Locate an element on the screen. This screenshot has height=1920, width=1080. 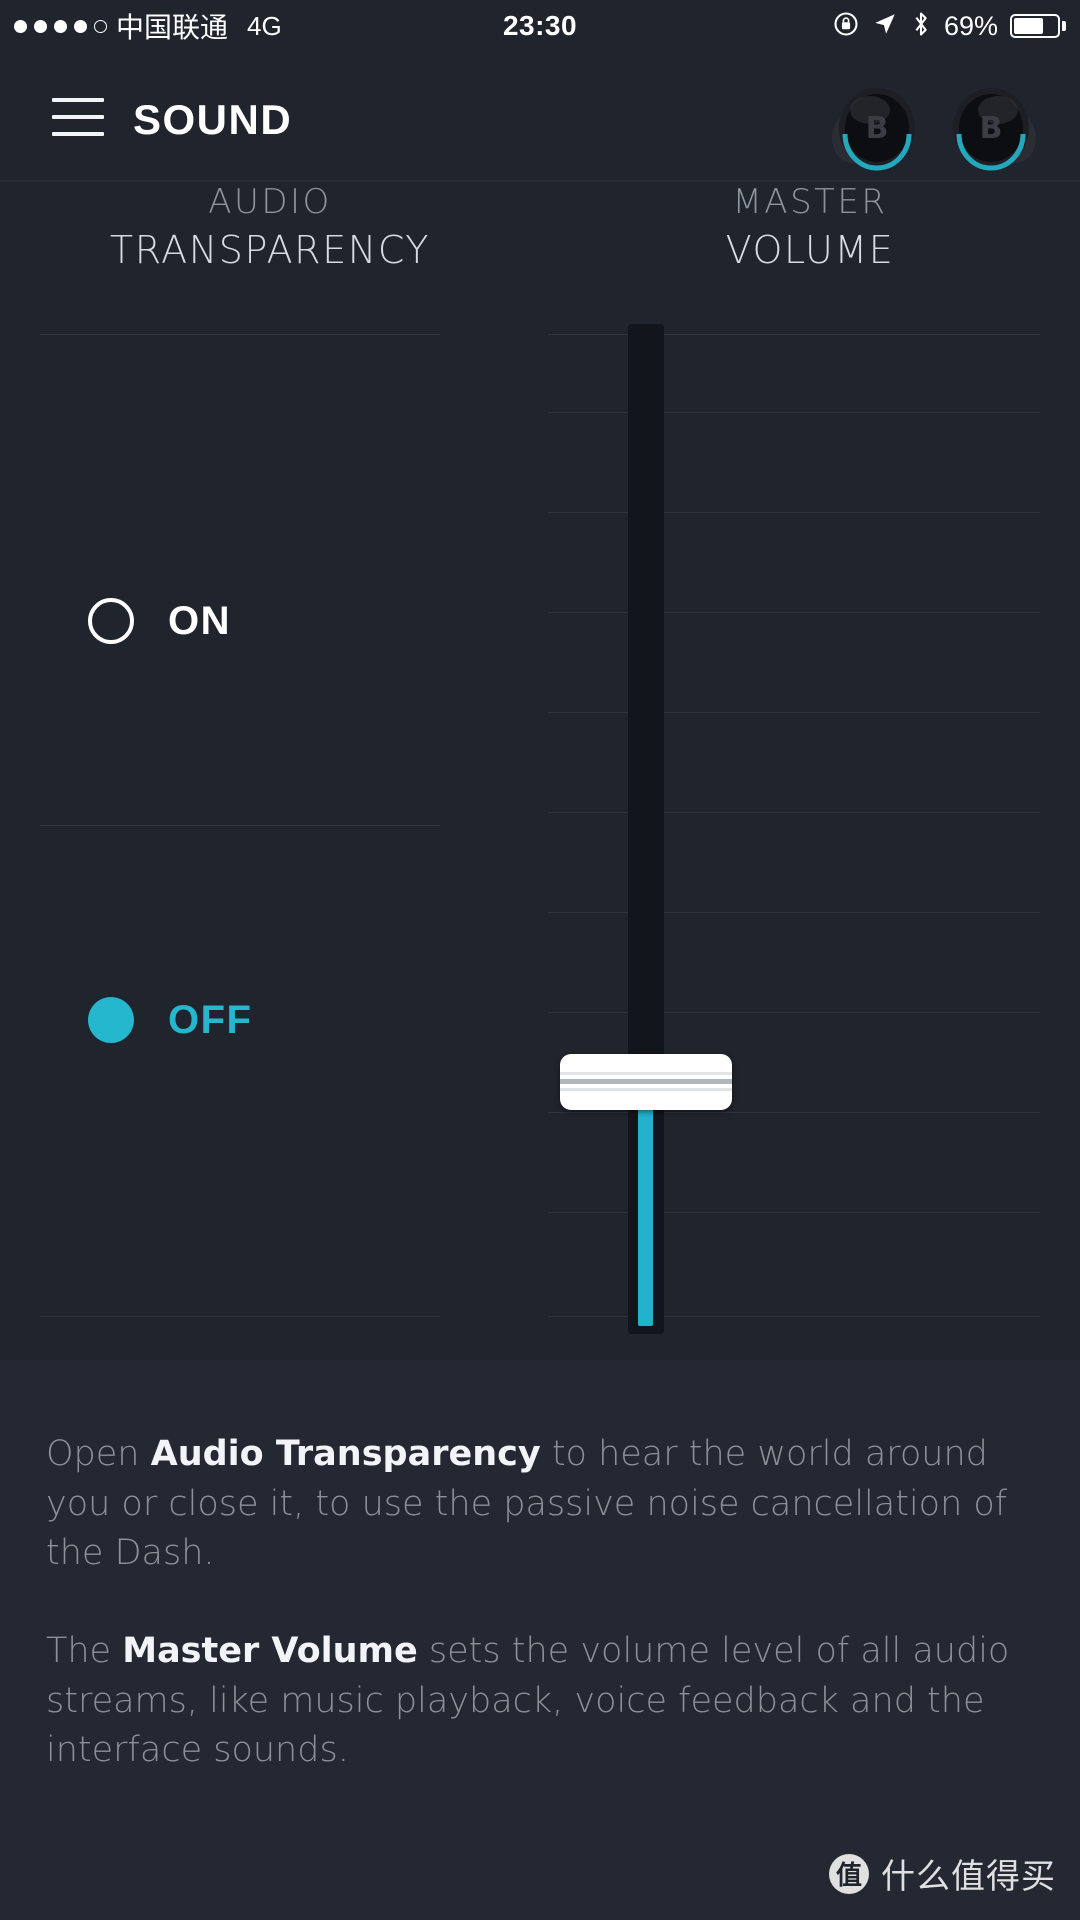
transparency-option-off-label: OFF is located at coordinates (210, 1019).